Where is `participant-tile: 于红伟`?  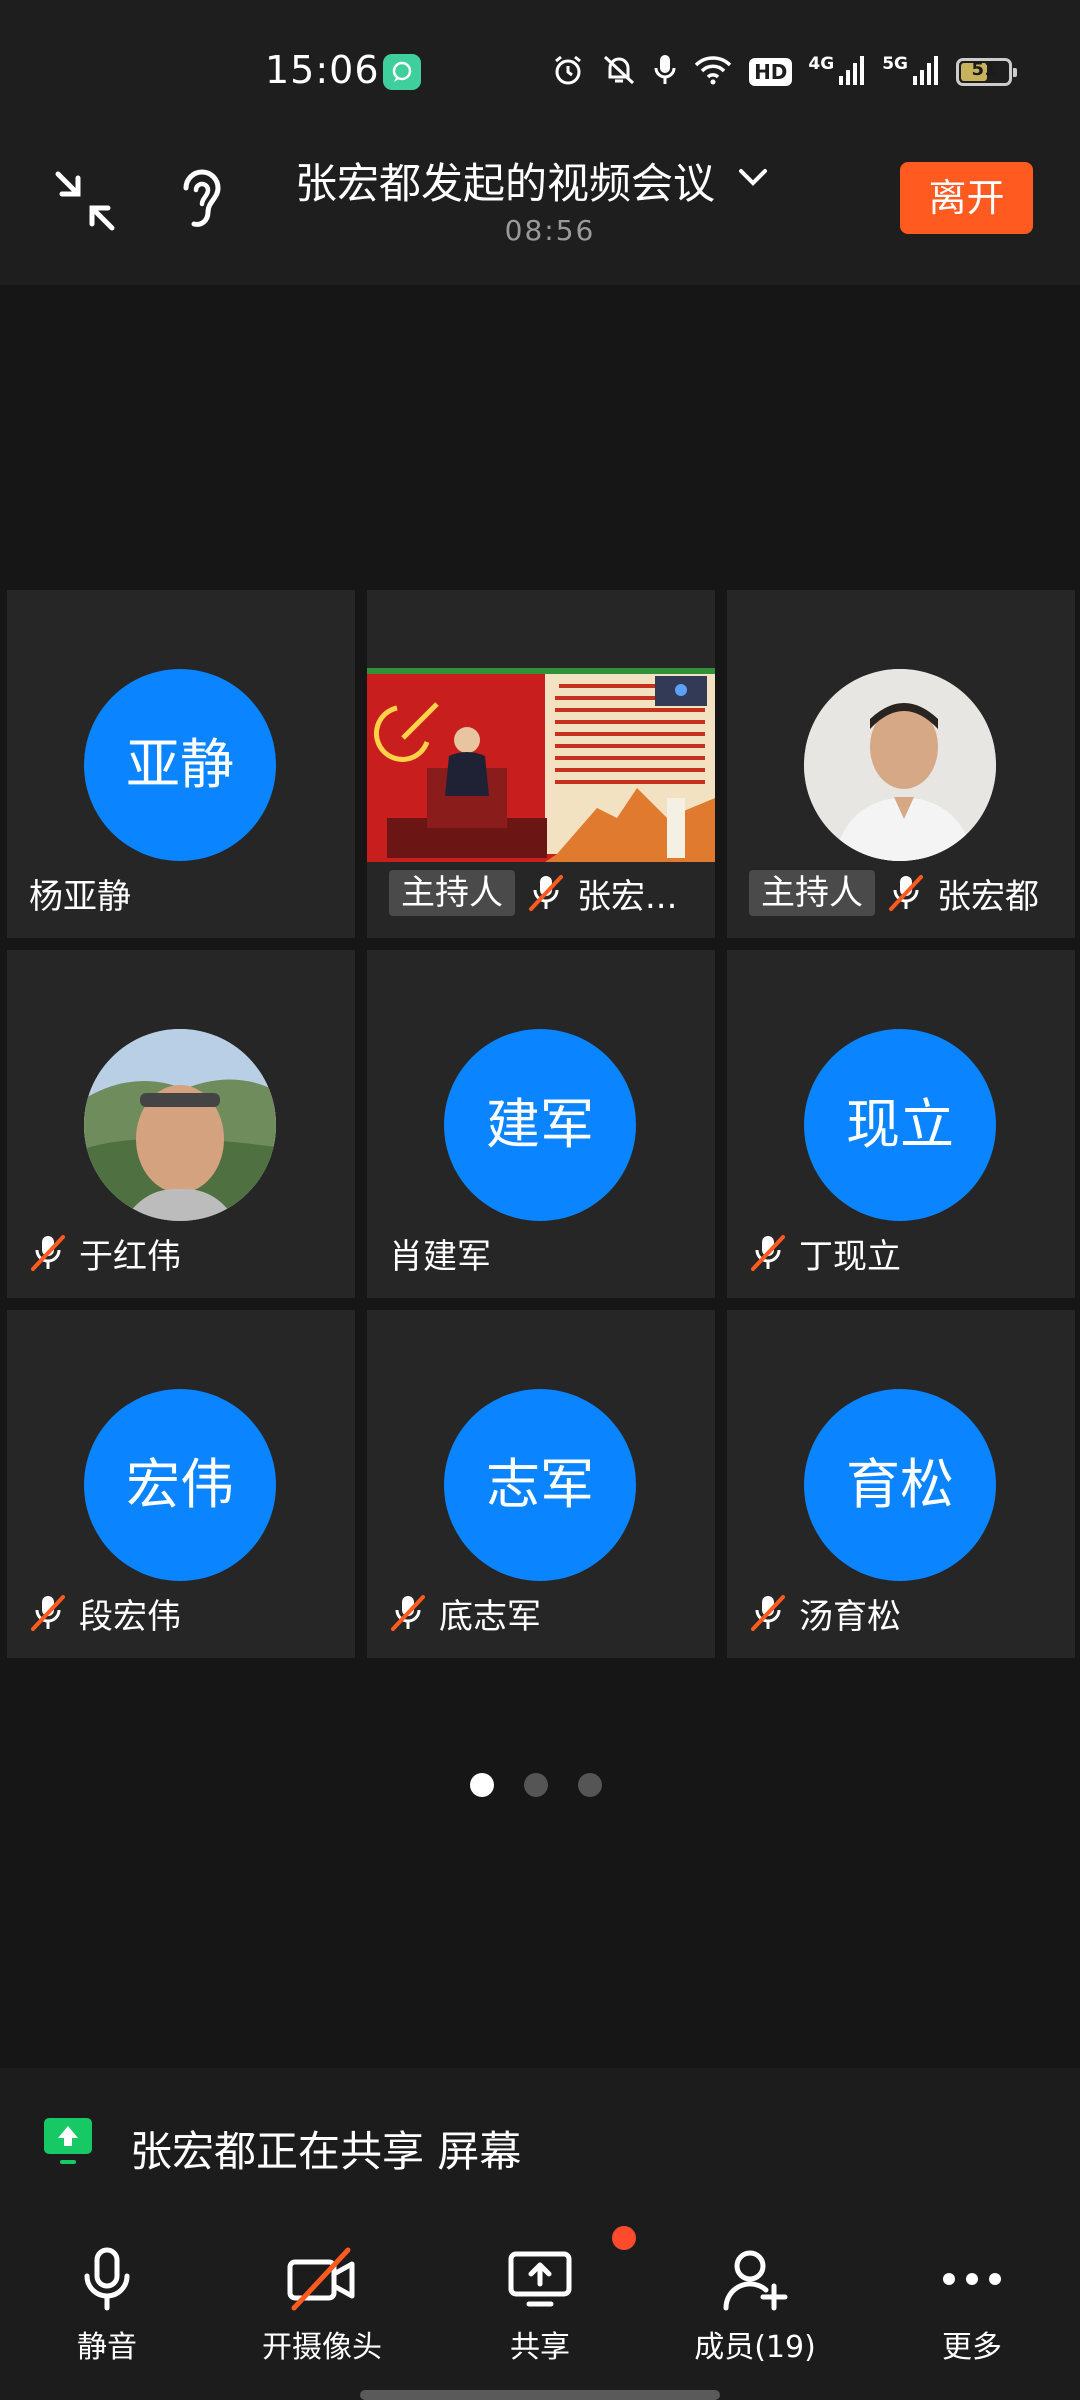
participant-tile: 于红伟 is located at coordinates (181, 1124).